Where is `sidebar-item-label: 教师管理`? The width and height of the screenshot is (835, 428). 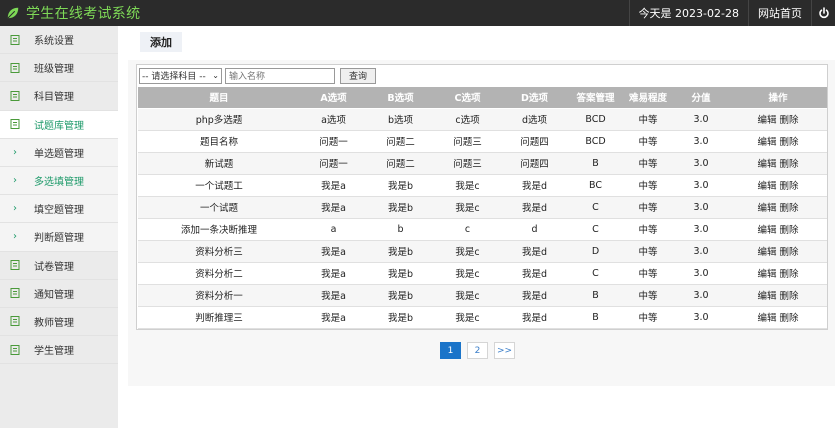 sidebar-item-label: 教师管理 is located at coordinates (54, 323).